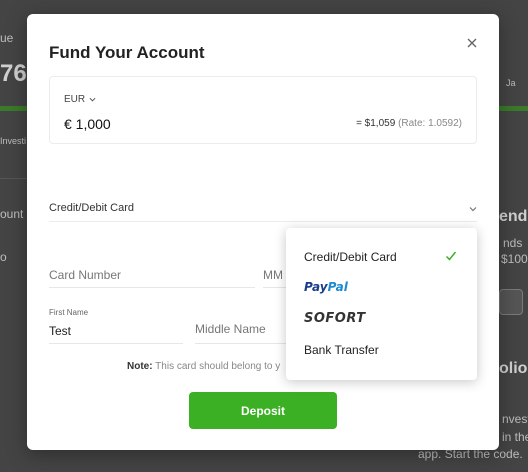 The width and height of the screenshot is (528, 472). What do you see at coordinates (69, 312) in the screenshot?
I see `first-name-label: First Name` at bounding box center [69, 312].